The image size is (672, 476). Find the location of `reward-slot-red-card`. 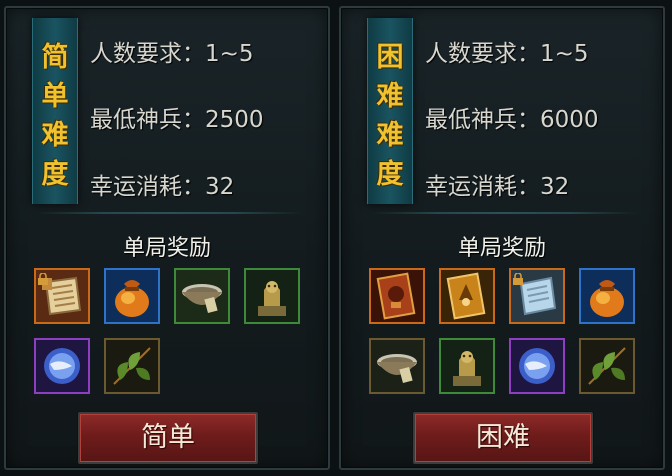

reward-slot-red-card is located at coordinates (397, 296).